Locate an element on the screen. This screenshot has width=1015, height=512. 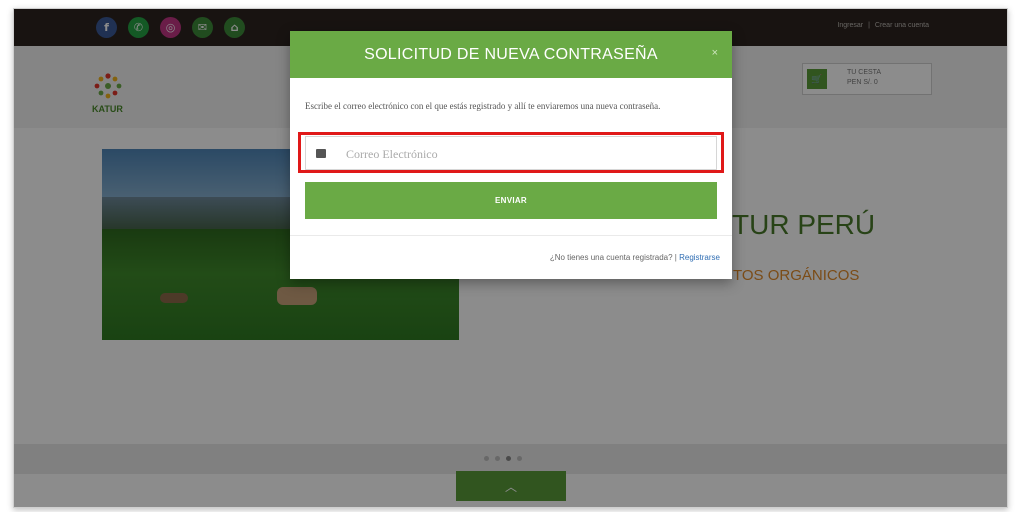
modal-title: SOLICITUD DE NUEVA CONTRASEÑA is located at coordinates (511, 54).